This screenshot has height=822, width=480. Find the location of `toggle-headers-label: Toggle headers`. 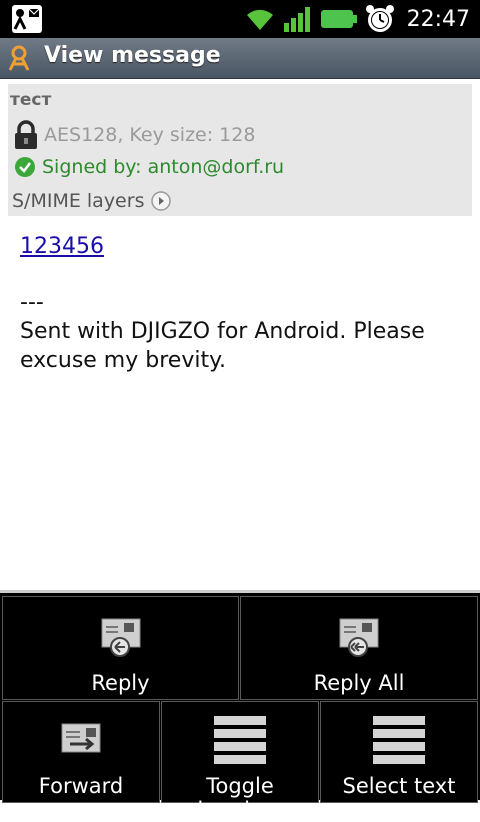

toggle-headers-label: Toggle headers is located at coordinates (240, 798).